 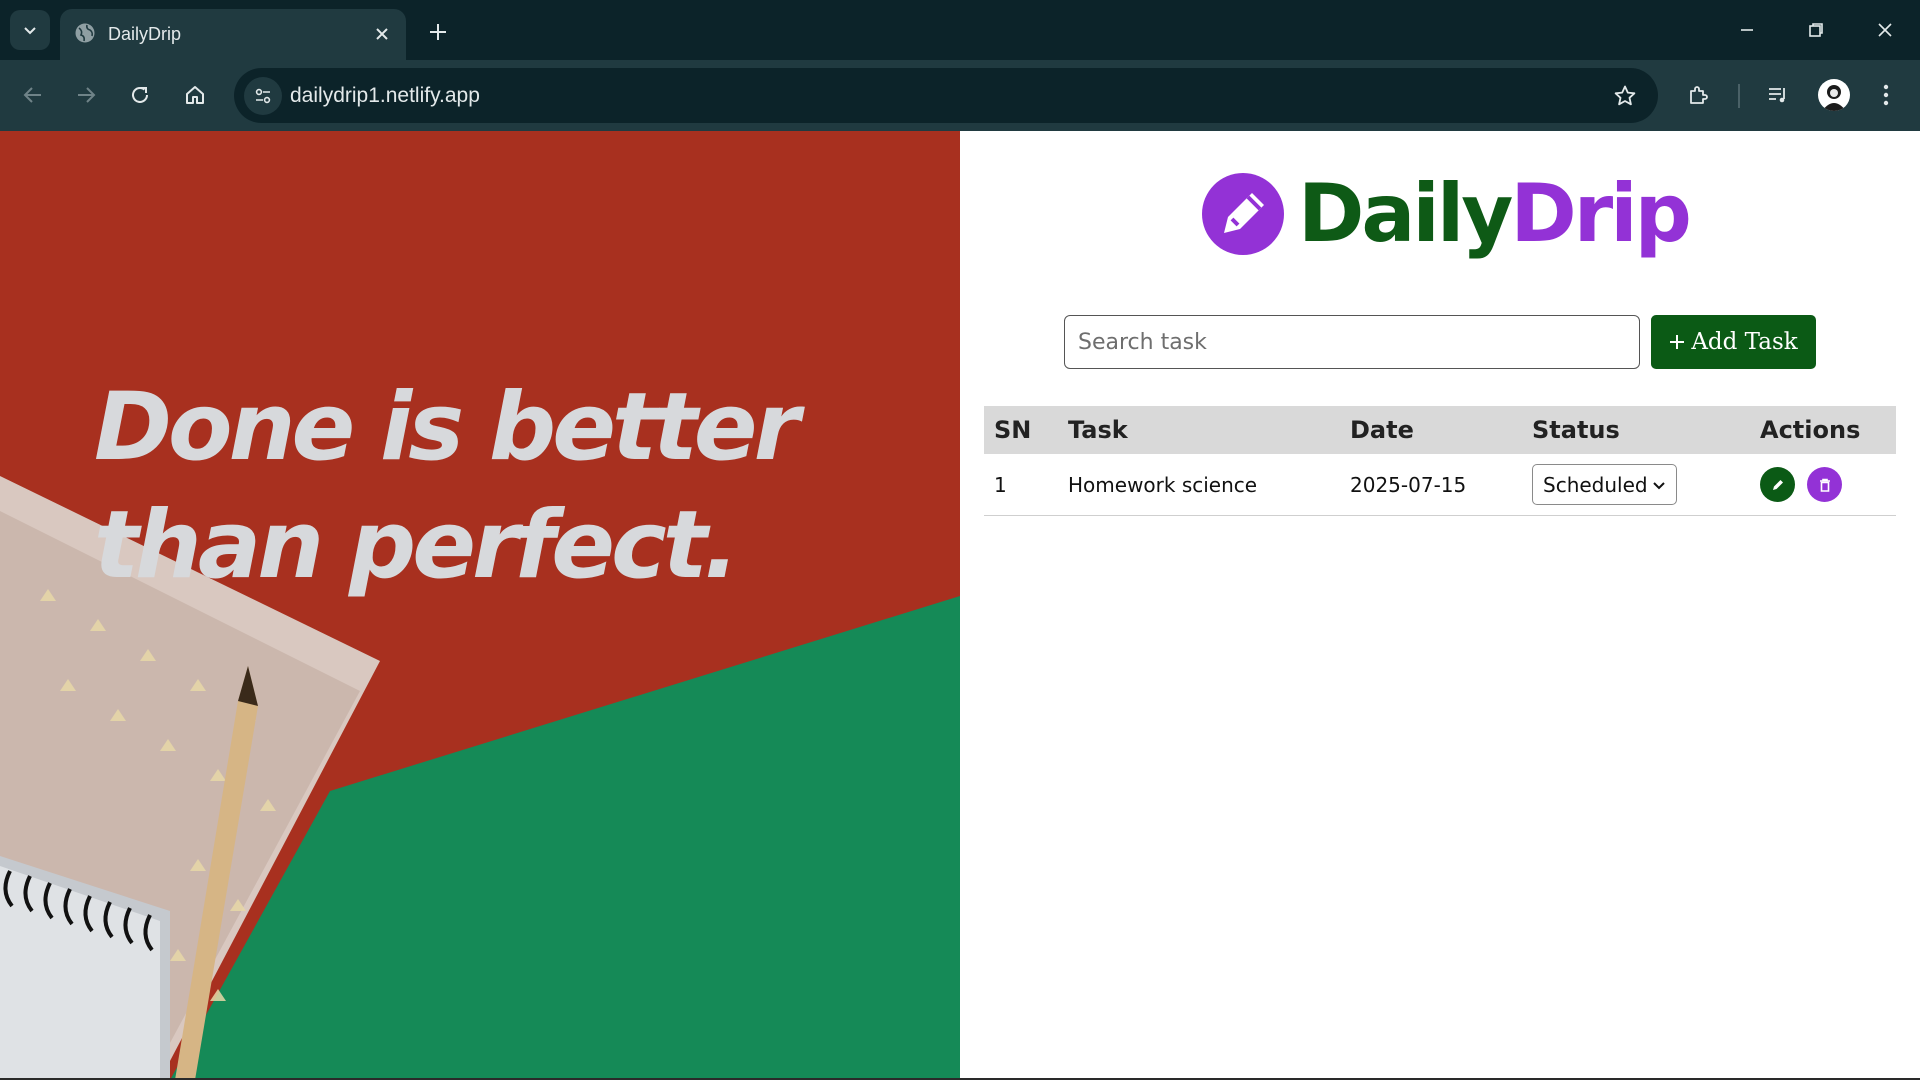 I want to click on restore-icon, so click(x=1816, y=30).